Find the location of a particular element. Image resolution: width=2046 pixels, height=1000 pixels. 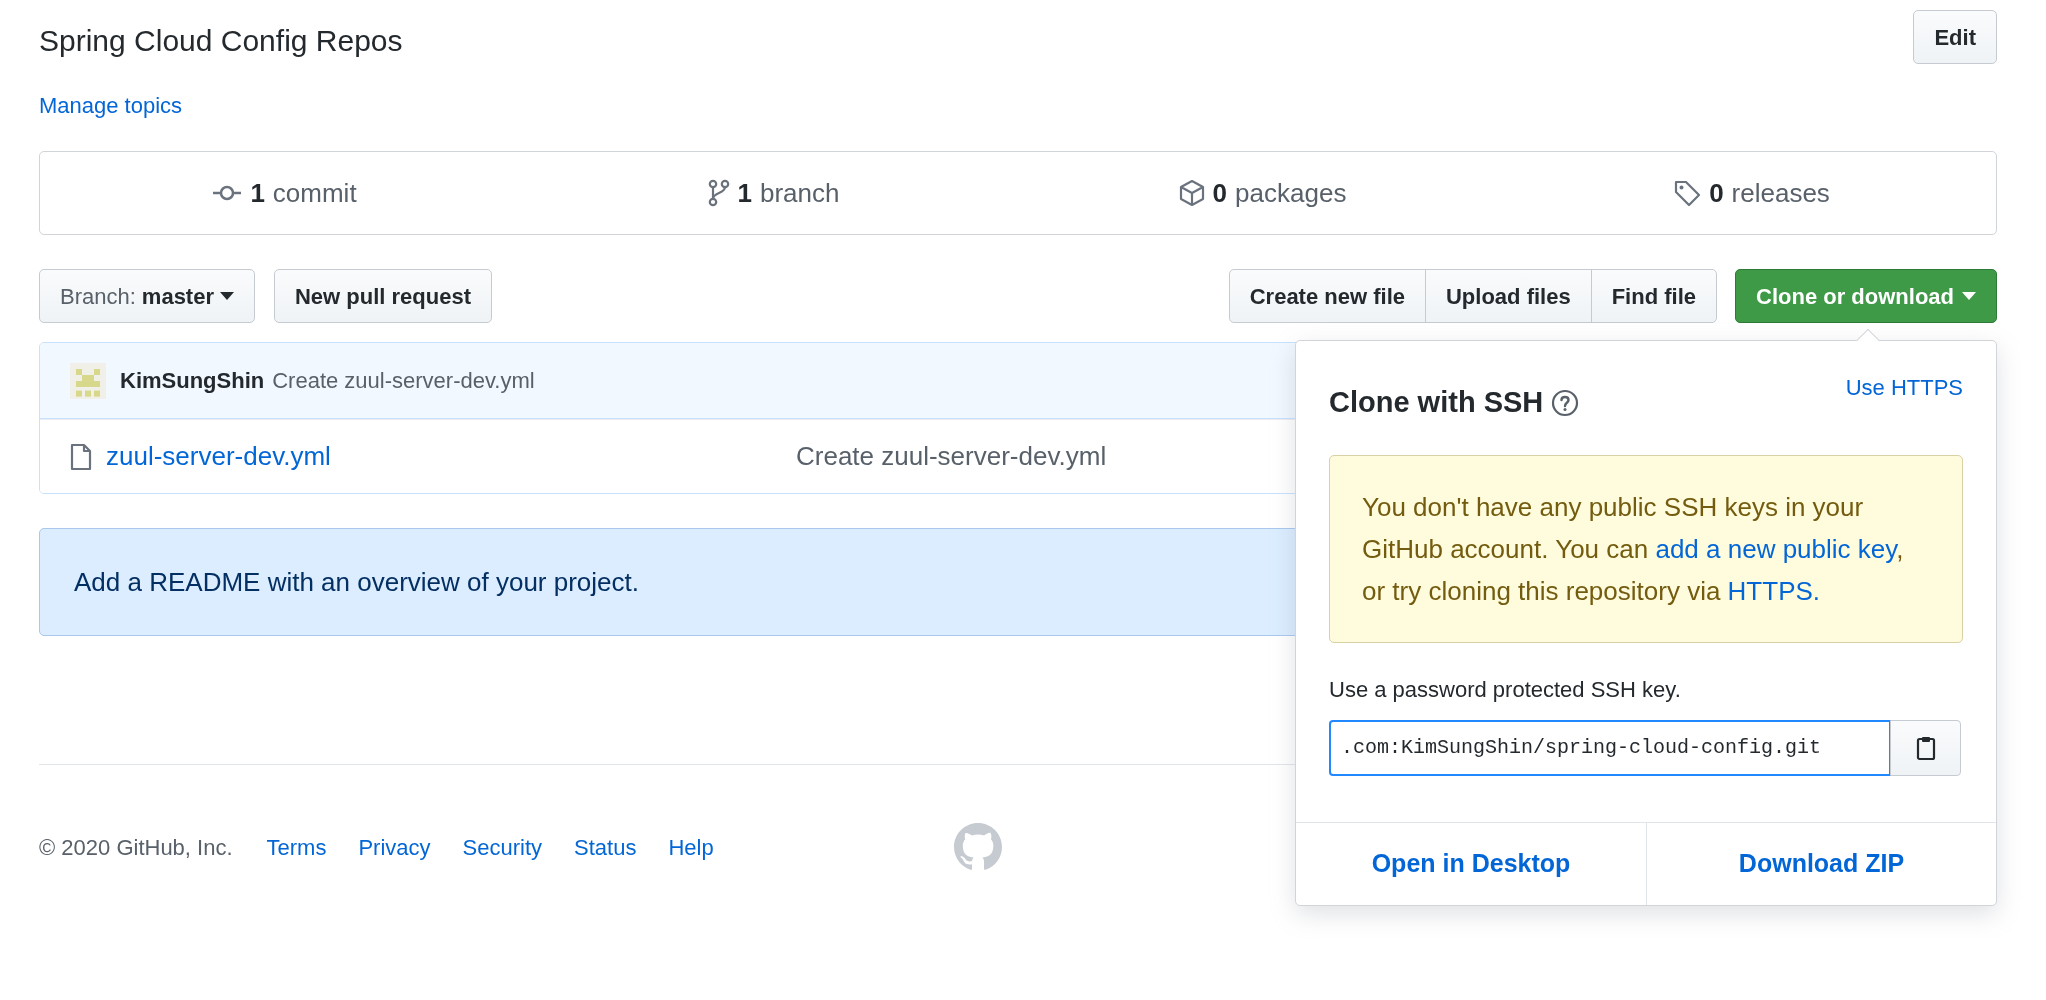

branch-select: Branch: master is located at coordinates (147, 296).